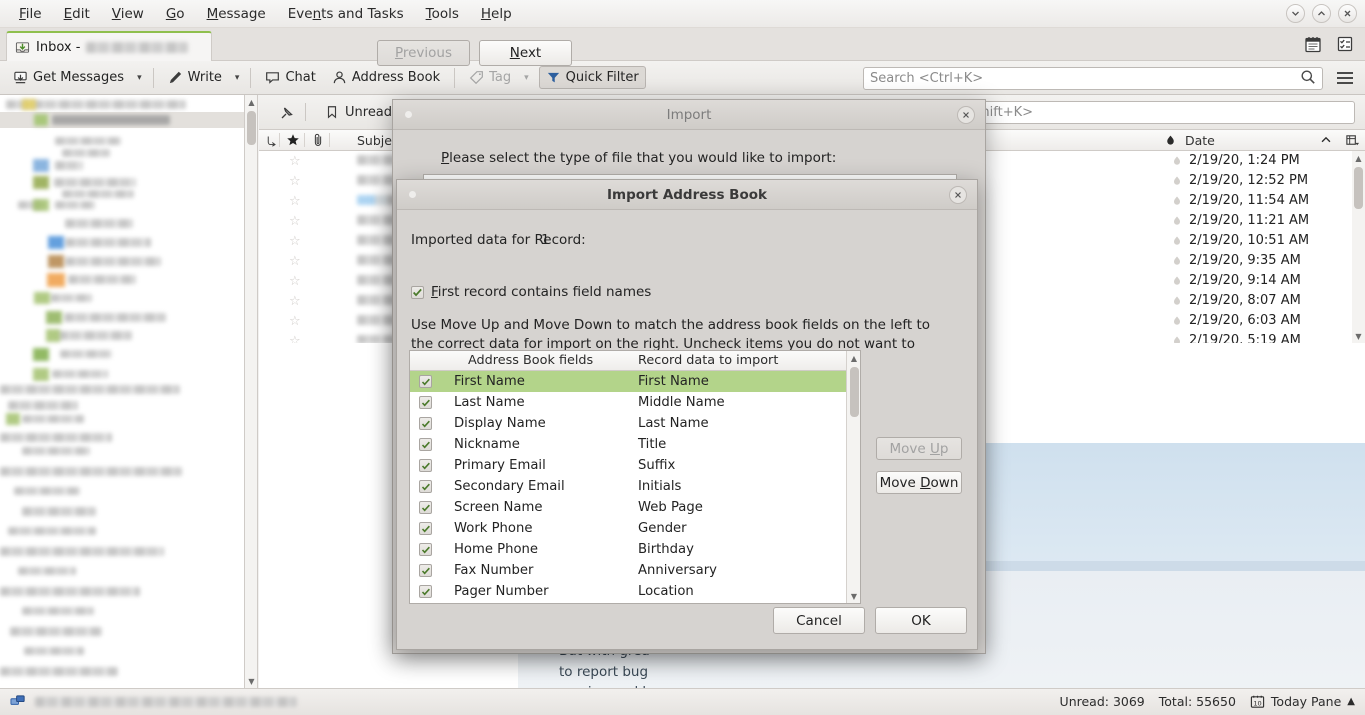  Describe the element at coordinates (854, 358) in the screenshot. I see `grid-scroll-up-arrow: ▲` at that location.